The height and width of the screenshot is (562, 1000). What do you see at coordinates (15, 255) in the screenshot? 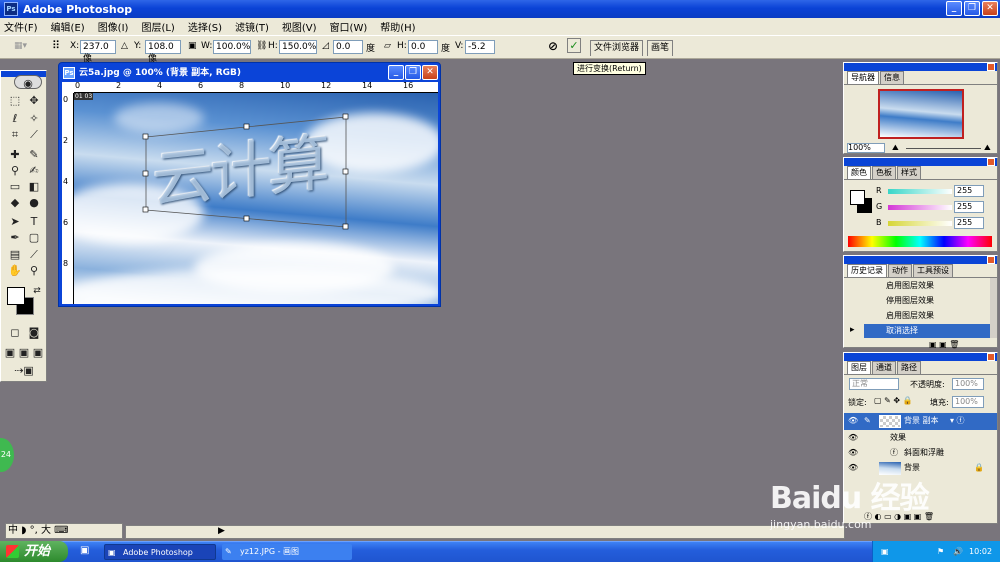
I see `notes-tool-icon: ▤` at bounding box center [15, 255].